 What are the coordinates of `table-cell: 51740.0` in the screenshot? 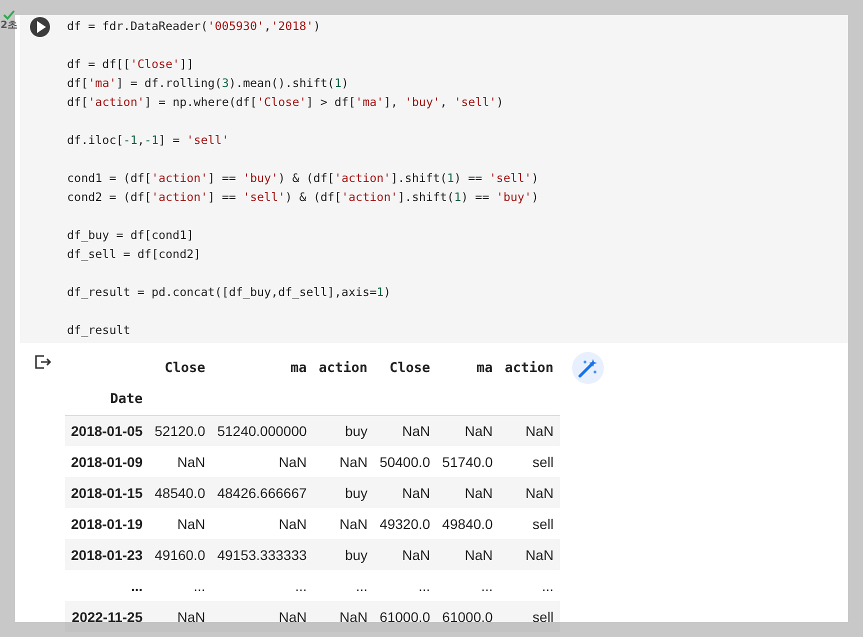 It's located at (467, 461).